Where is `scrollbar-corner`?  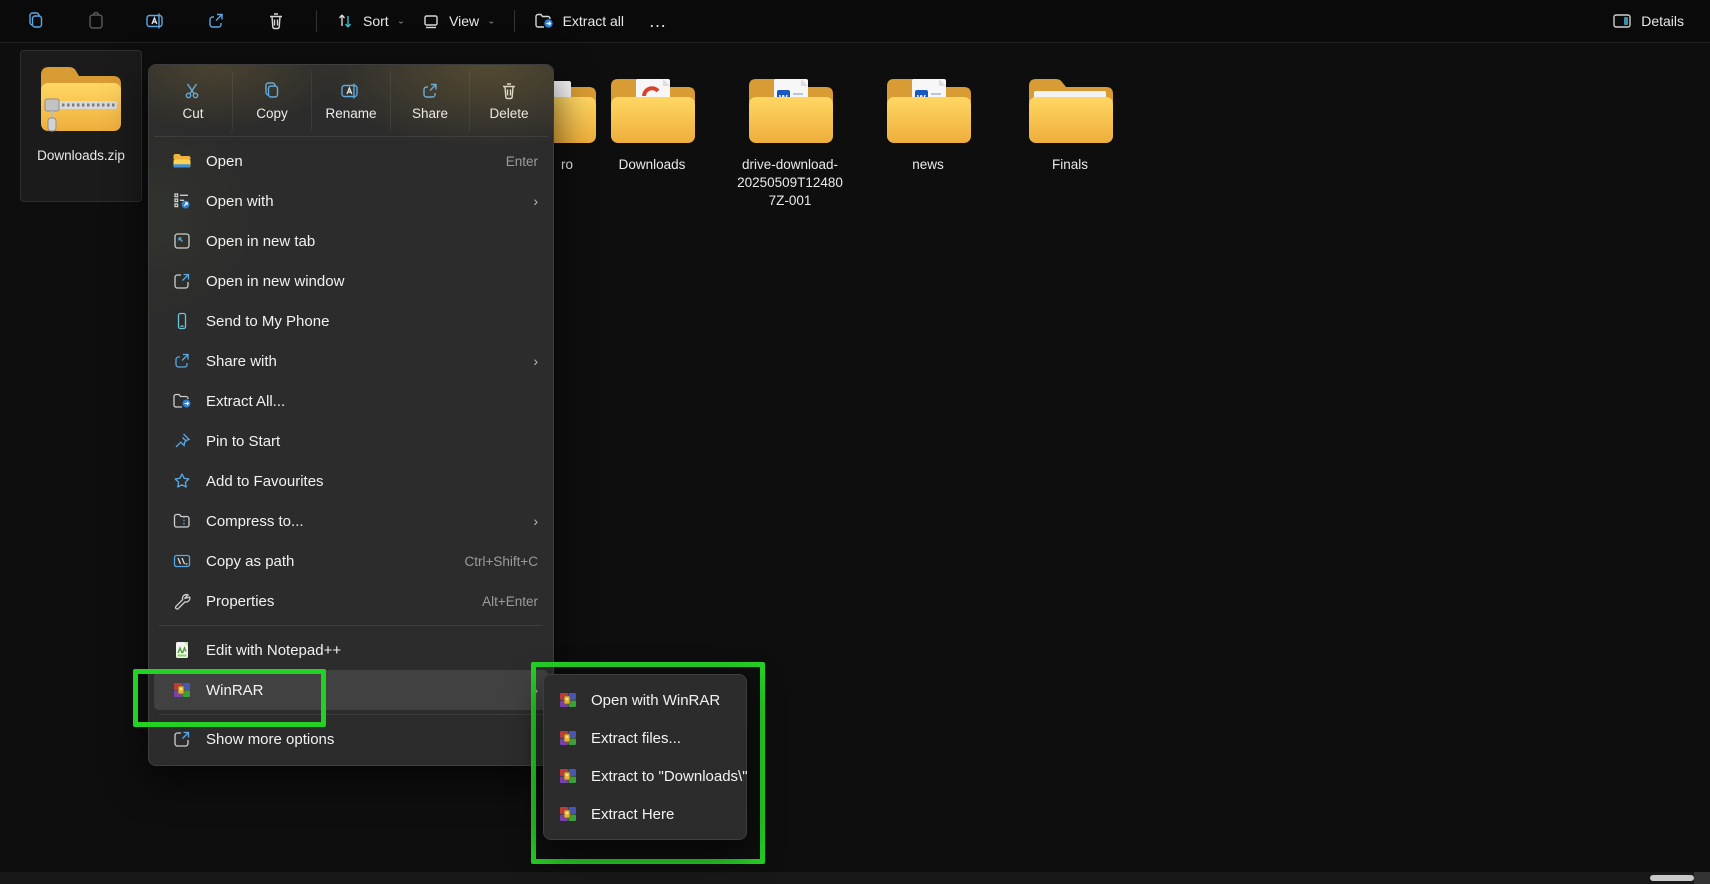
scrollbar-corner is located at coordinates (1702, 878).